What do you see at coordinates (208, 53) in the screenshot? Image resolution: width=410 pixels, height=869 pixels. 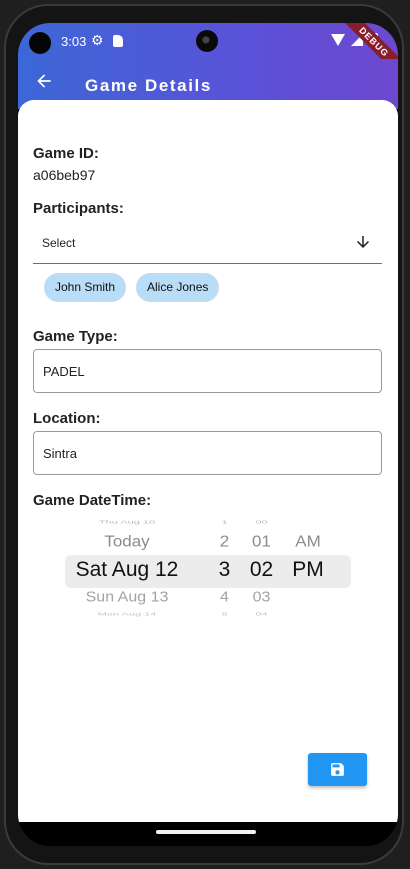 I see `status-bar: 3:03 ⚙ DEBUG` at bounding box center [208, 53].